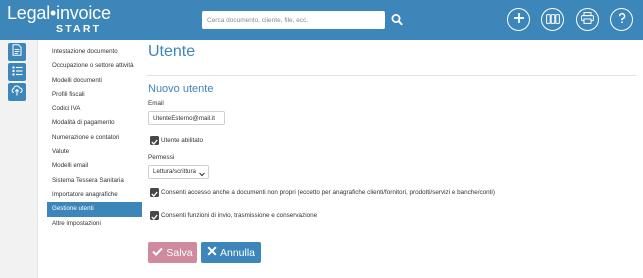 This screenshot has width=643, height=278. I want to click on documents-icon, so click(17, 52).